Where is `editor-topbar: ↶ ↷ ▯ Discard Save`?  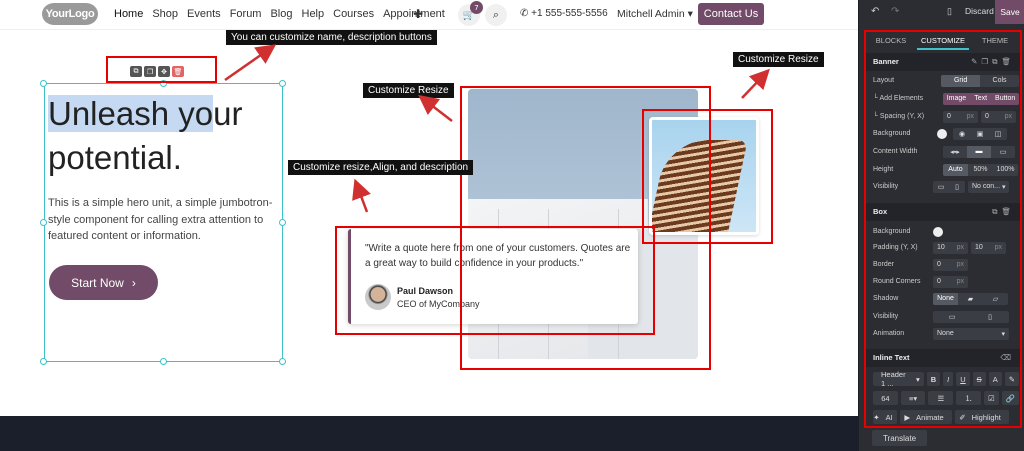
editor-topbar: ↶ ↷ ▯ Discard Save is located at coordinates (941, 12).